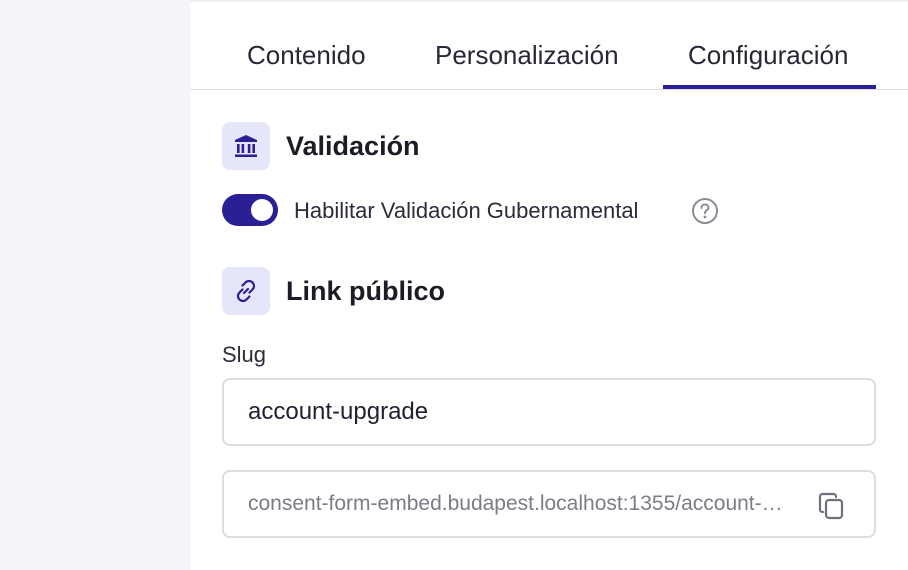 This screenshot has width=908, height=570. I want to click on tab-configuracion: Configuración, so click(768, 55).